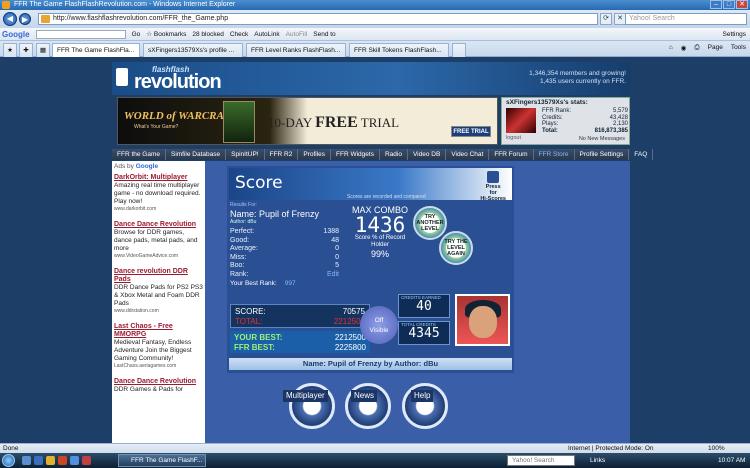 The width and height of the screenshot is (750, 468). What do you see at coordinates (158, 366) in the screenshot?
I see `ad-url: LastChaos.aeriagames.com` at bounding box center [158, 366].